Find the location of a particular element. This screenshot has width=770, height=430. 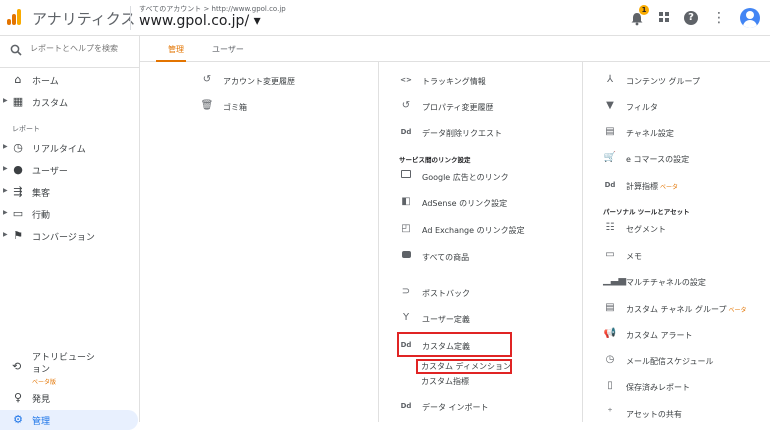

trash-icon: 🗑 is located at coordinates (207, 105).